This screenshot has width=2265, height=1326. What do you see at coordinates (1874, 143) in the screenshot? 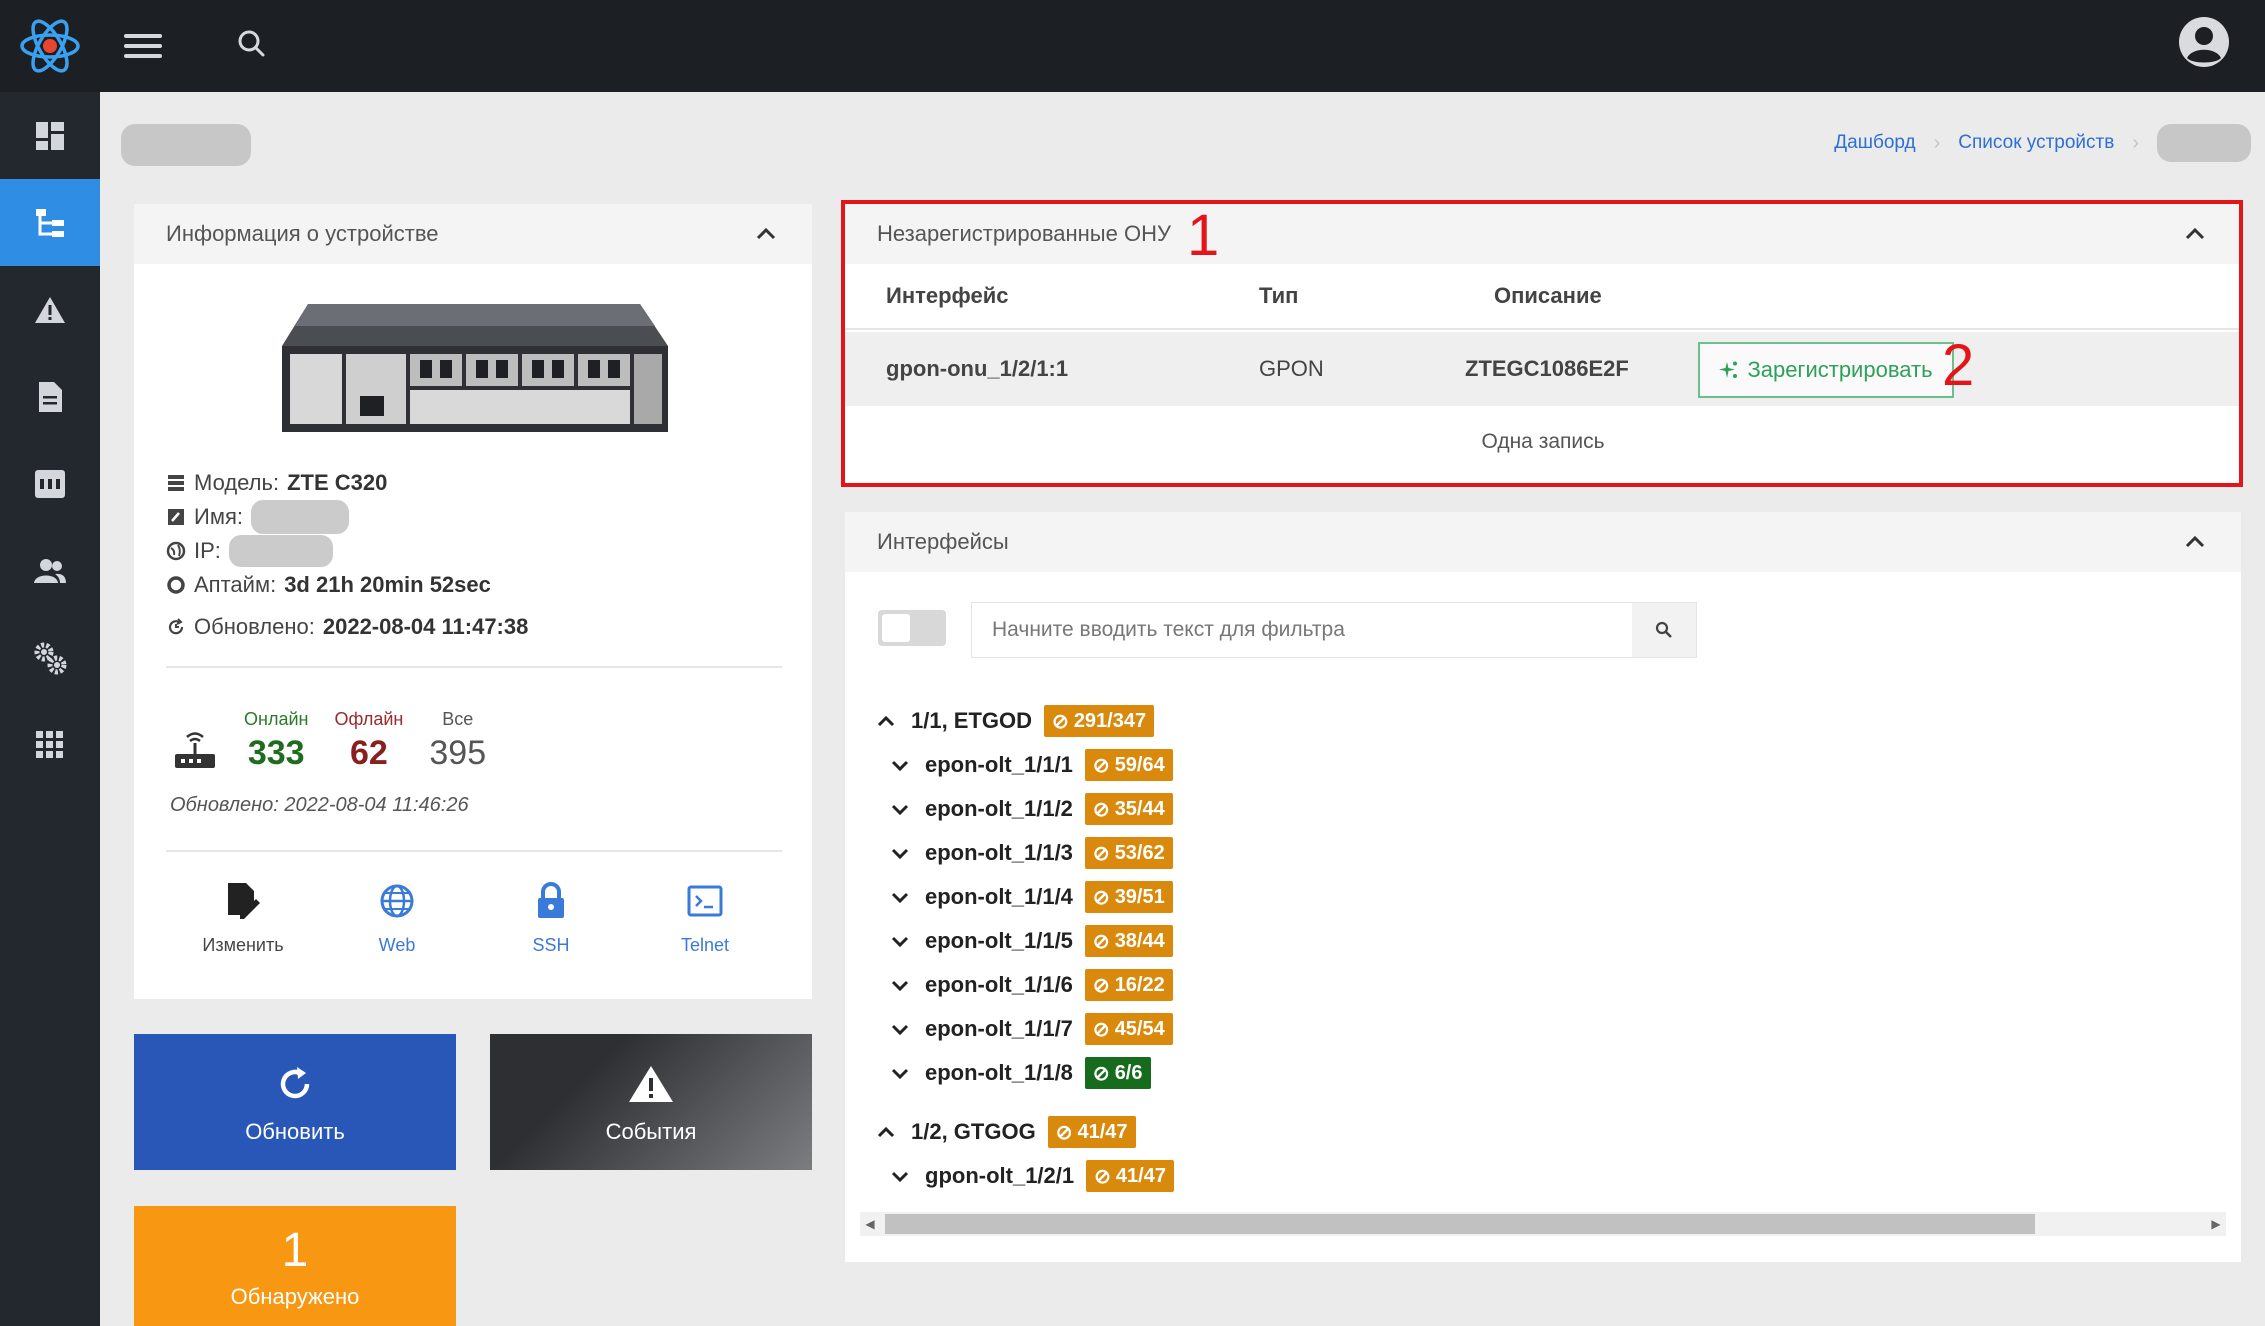
I see `breadcrumb-dashboard: Дашборд` at bounding box center [1874, 143].